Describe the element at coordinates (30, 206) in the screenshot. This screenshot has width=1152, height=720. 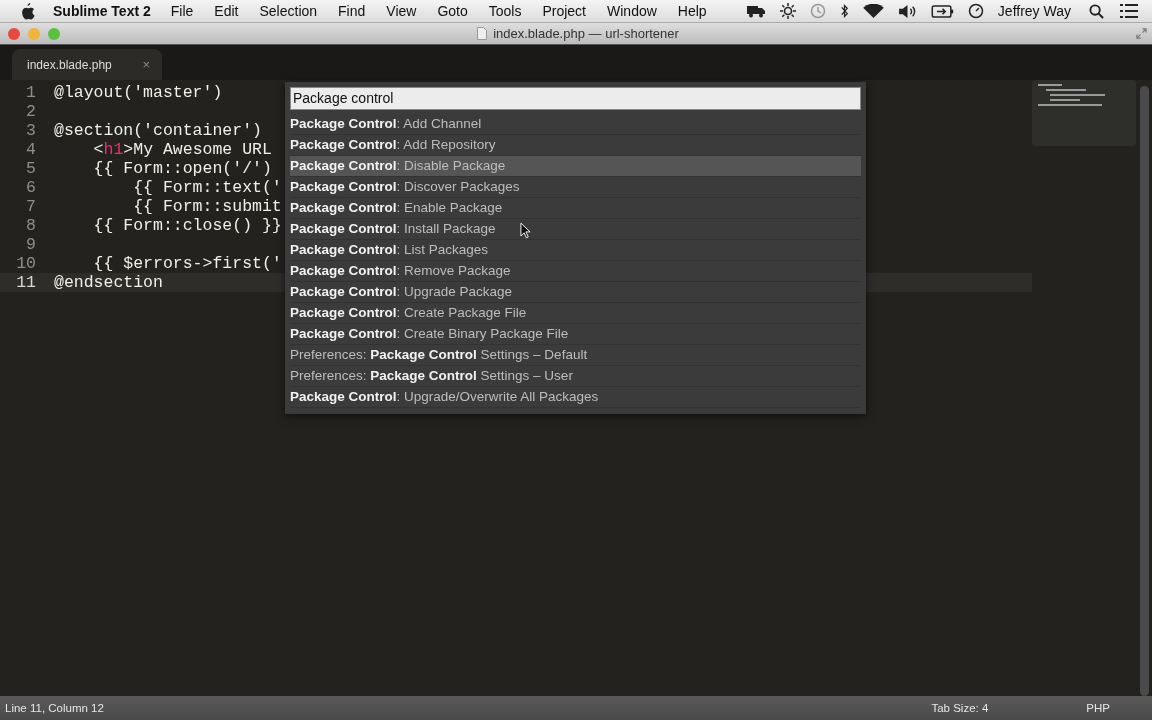
I see `line-number: 7` at that location.